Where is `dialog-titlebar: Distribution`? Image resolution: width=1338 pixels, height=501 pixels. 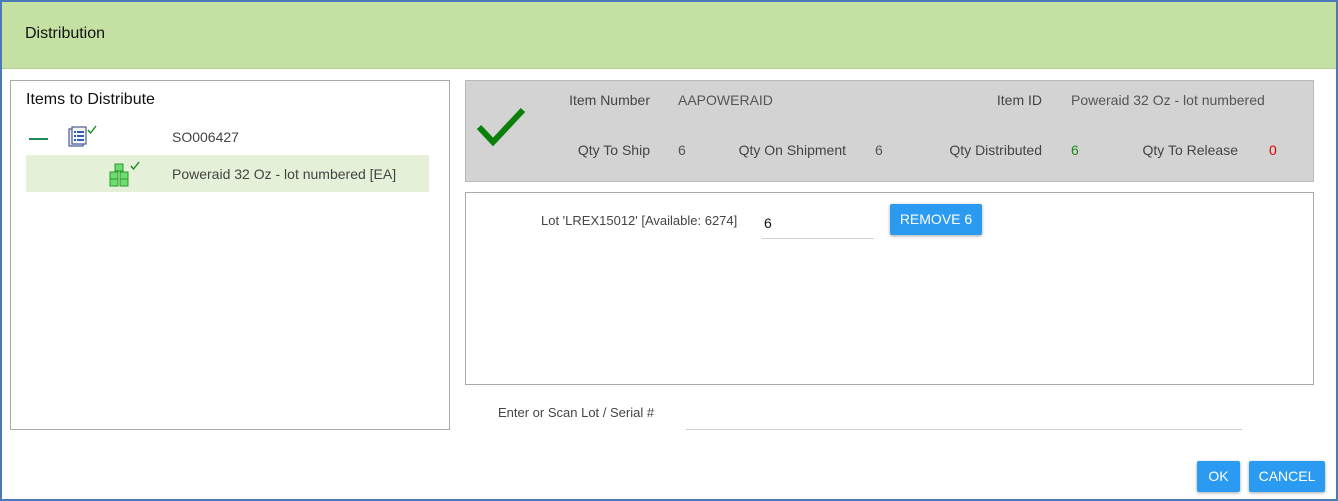 dialog-titlebar: Distribution is located at coordinates (669, 35).